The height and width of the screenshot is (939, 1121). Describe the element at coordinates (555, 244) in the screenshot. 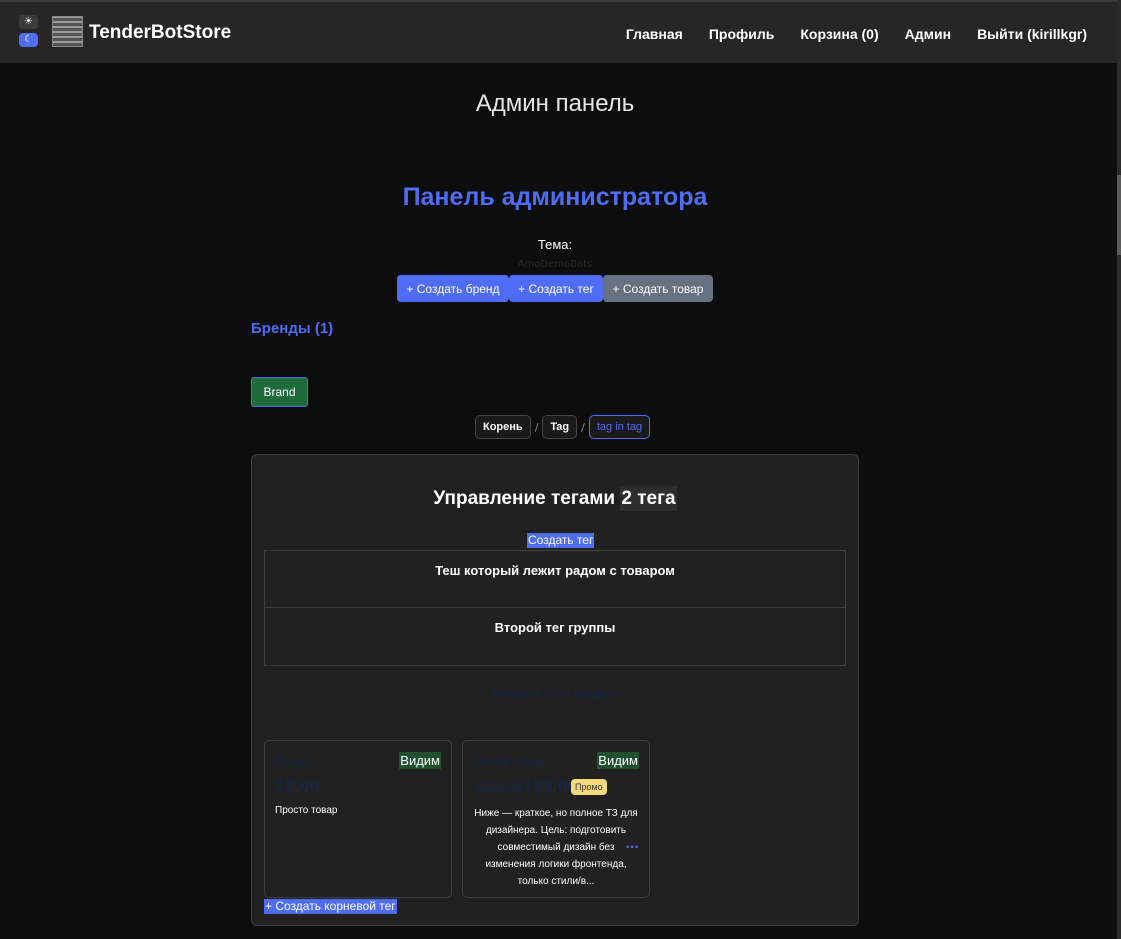

I see `theme-label: Тема:` at that location.